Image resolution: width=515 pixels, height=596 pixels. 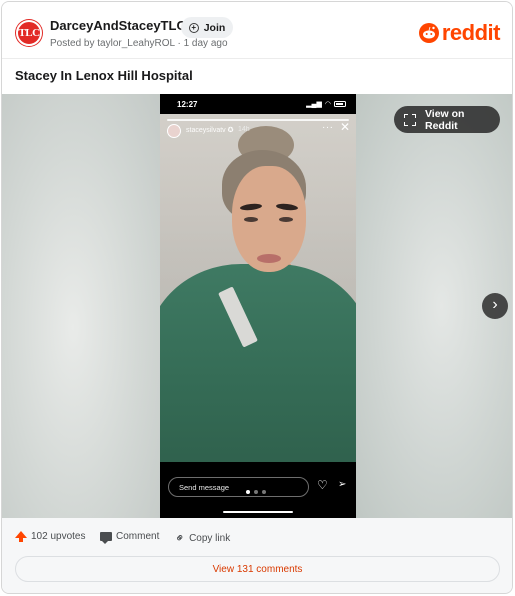 I want to click on post-title-row: Stacey In Lenox Hill Hospital, so click(x=257, y=76).